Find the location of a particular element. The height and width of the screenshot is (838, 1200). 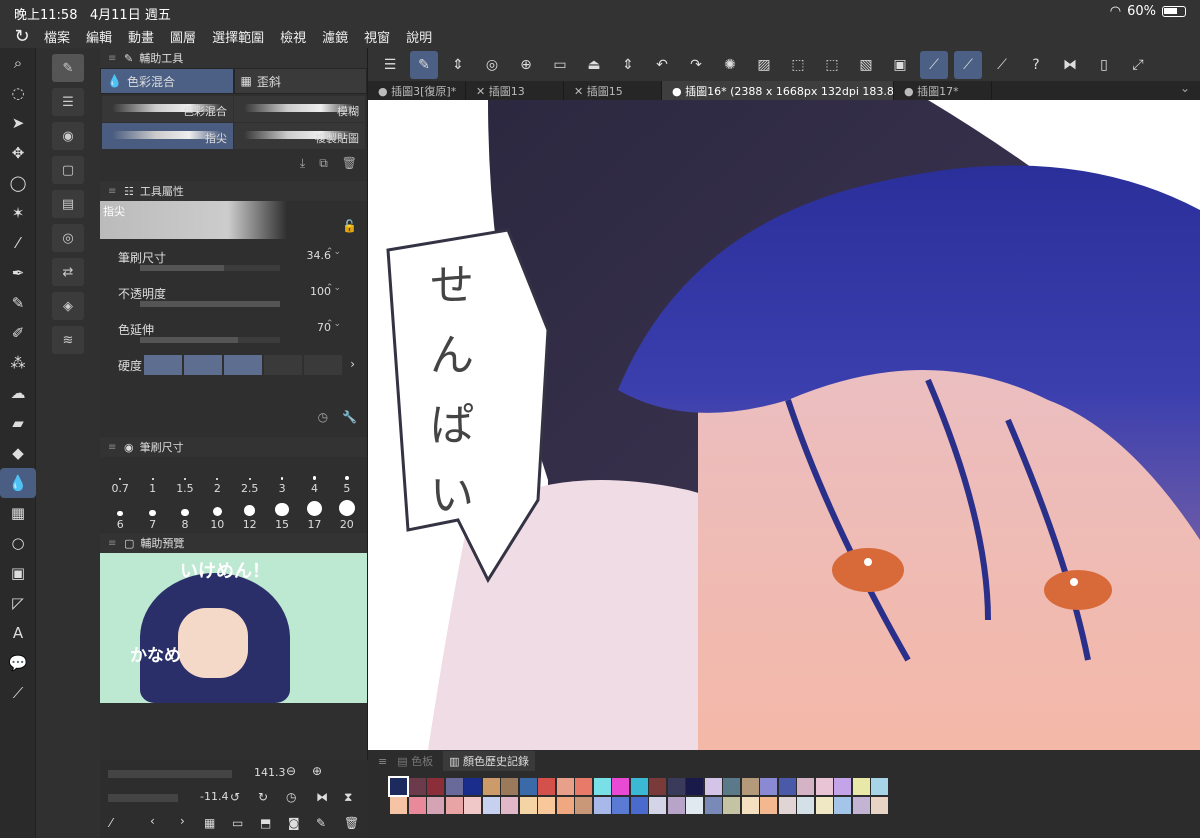

tab-distort: ▦ 歪斜 is located at coordinates (300, 81).